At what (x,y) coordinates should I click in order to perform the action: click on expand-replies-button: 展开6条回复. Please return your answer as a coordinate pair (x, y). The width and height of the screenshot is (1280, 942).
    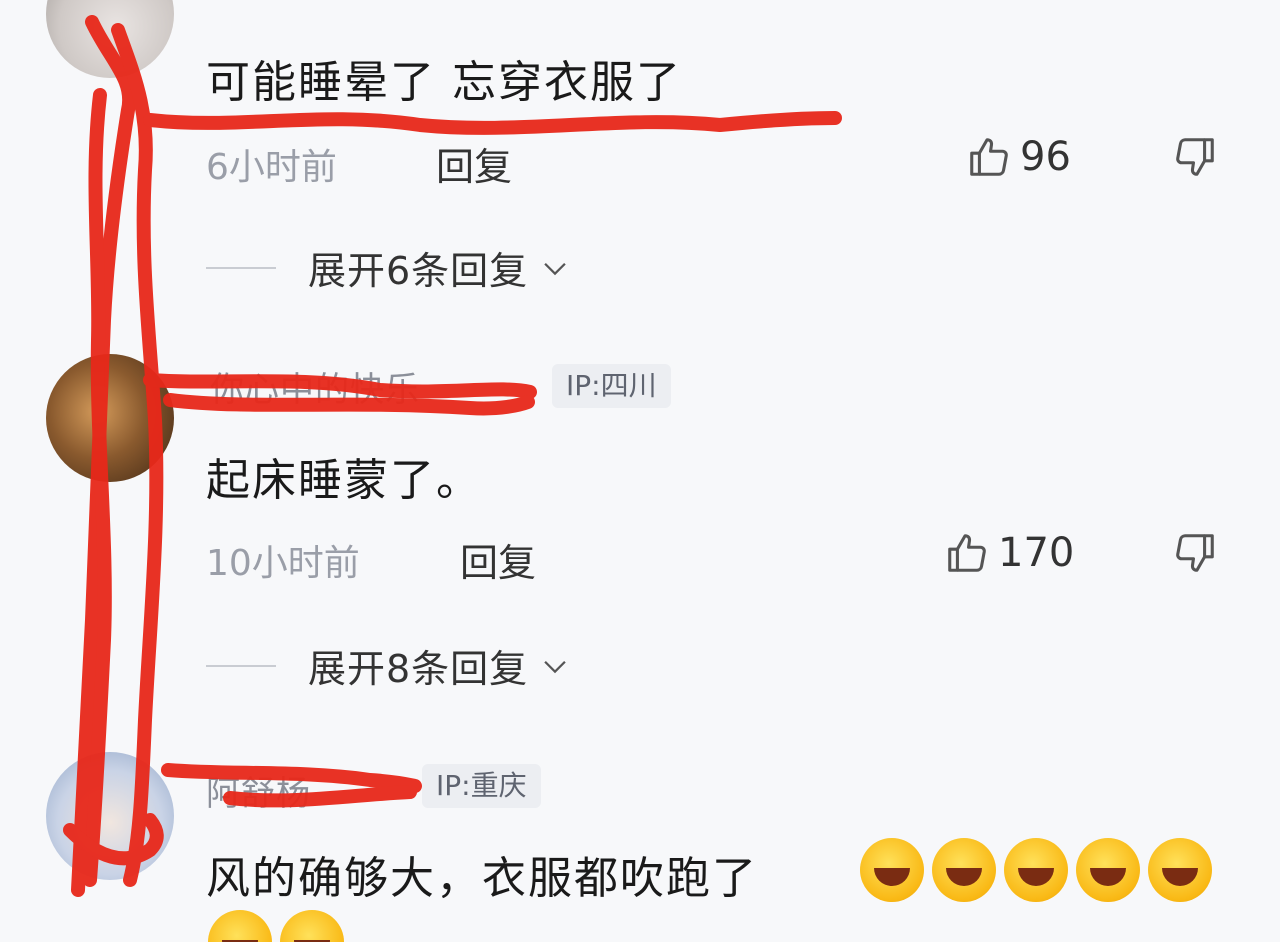
    Looking at the image, I should click on (389, 267).